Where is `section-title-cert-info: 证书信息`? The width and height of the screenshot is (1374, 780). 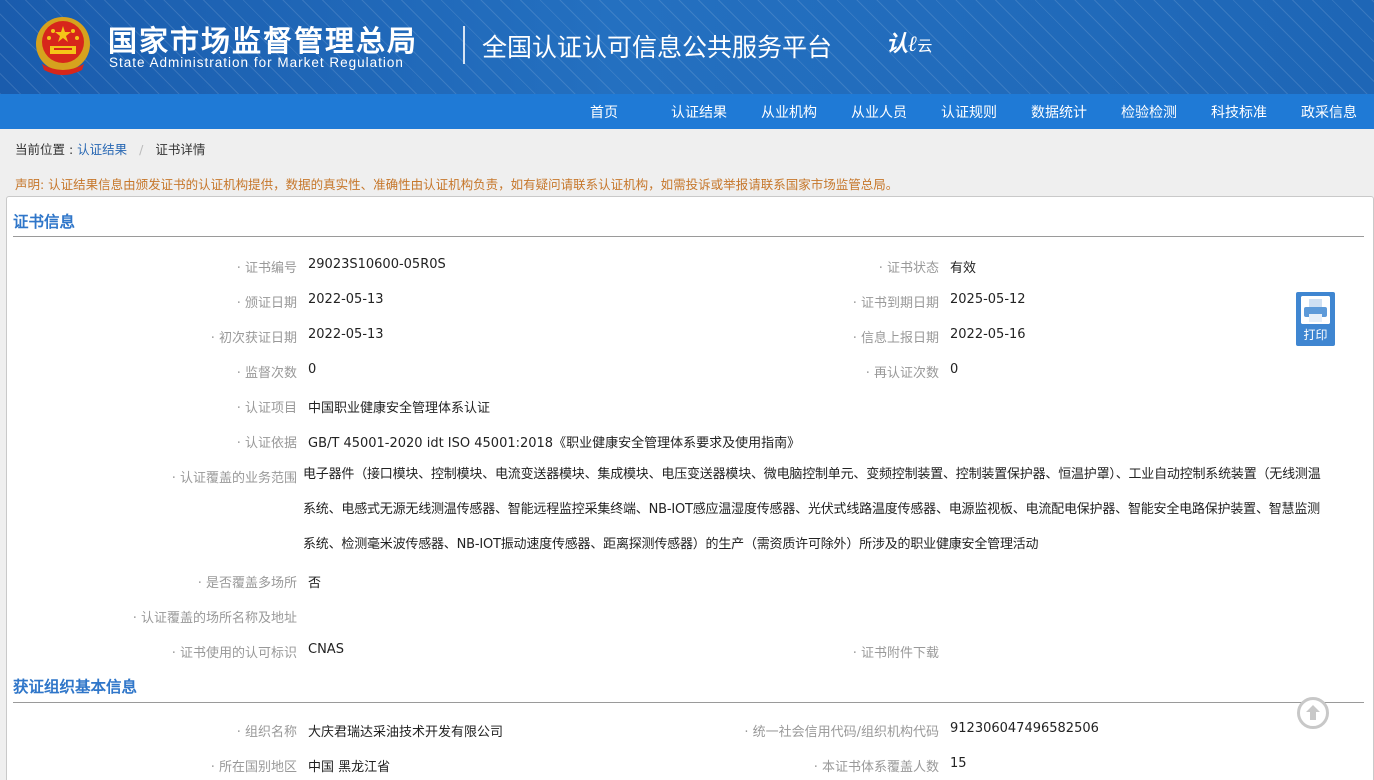
section-title-cert-info: 证书信息 is located at coordinates (44, 222).